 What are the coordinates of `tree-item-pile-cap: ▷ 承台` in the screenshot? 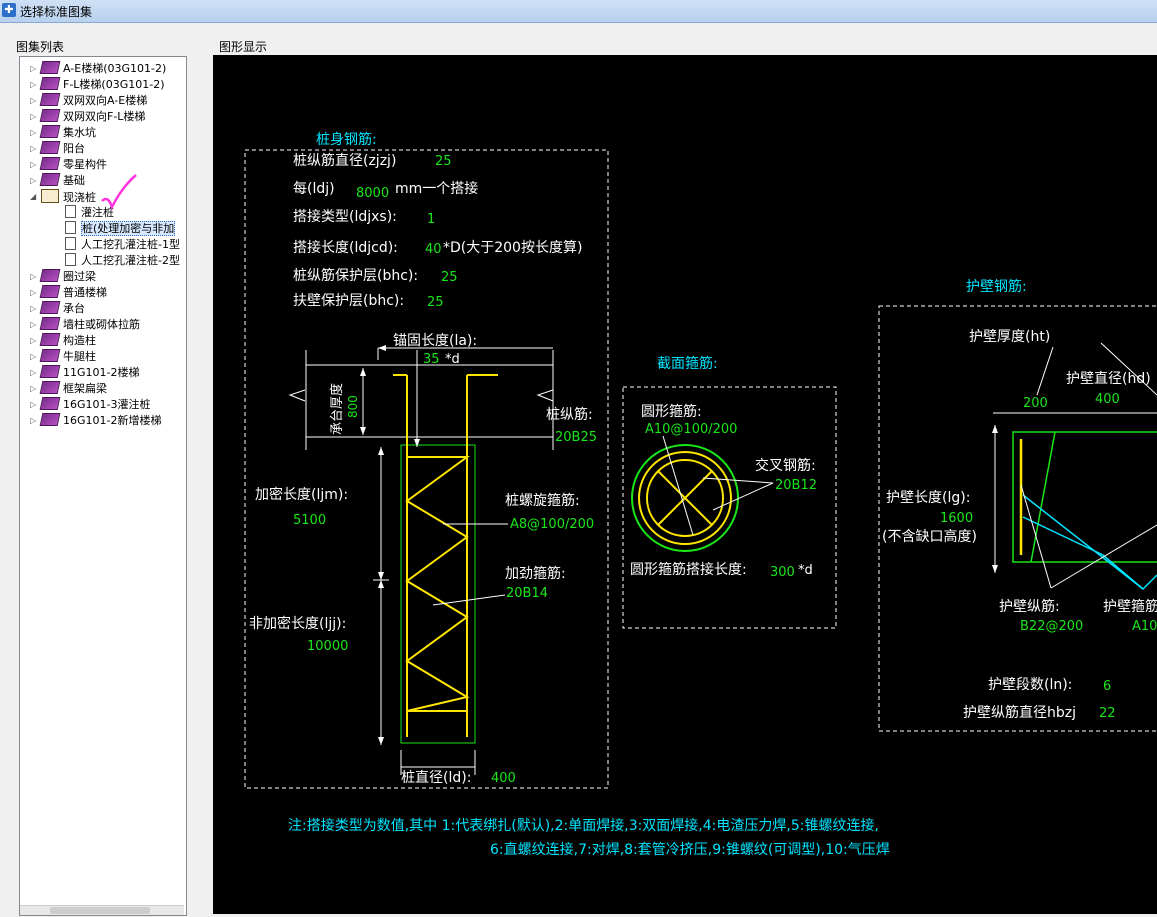 It's located at (57, 309).